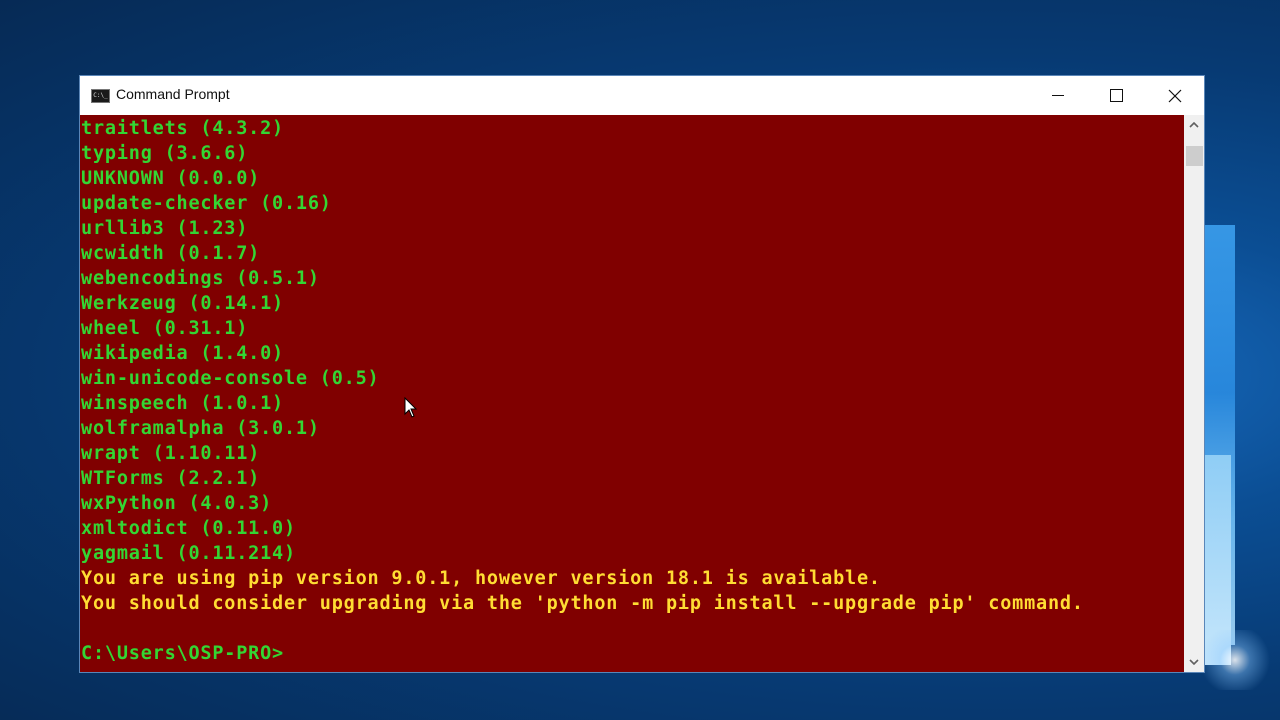 The height and width of the screenshot is (720, 1280). I want to click on maximize-button, so click(1116, 95).